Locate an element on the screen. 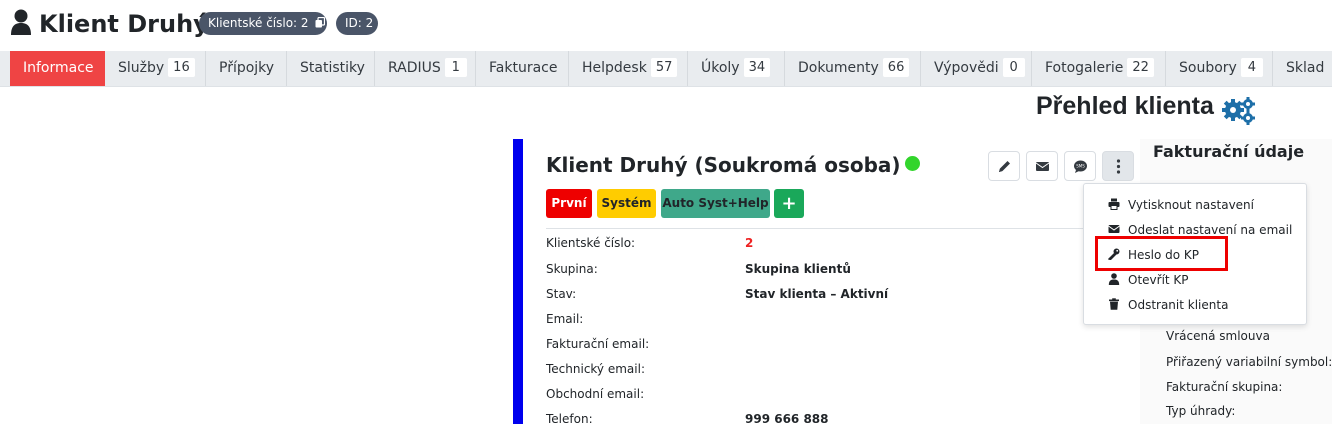 The image size is (1332, 426). overview-title: Přehled klienta is located at coordinates (1125, 106).